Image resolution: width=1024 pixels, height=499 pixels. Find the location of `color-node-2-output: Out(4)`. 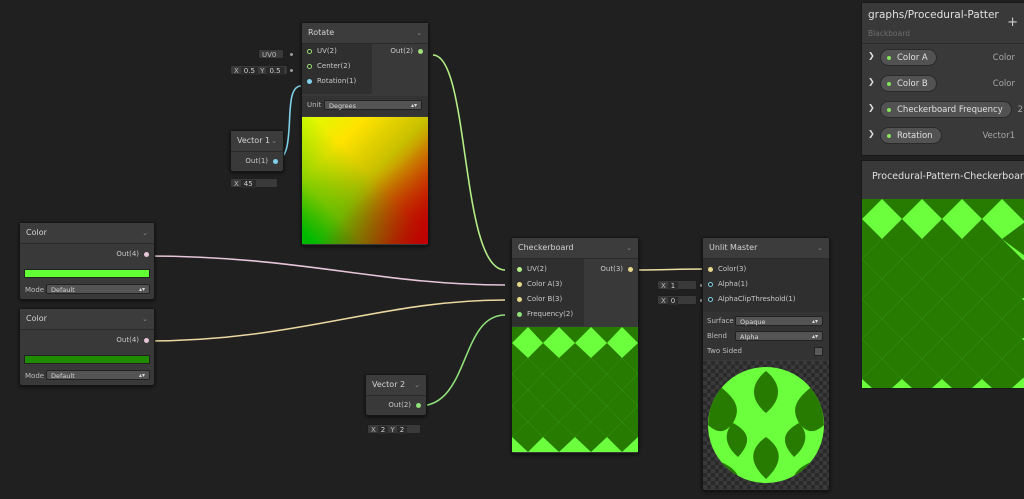

color-node-2-output: Out(4) is located at coordinates (87, 340).